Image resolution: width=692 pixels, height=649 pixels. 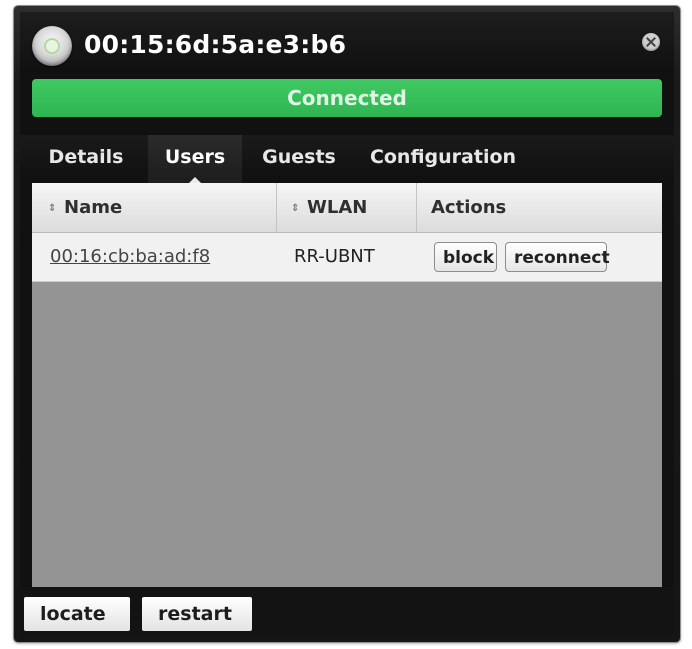 I want to click on name-column-header: ⇕ Name, so click(x=85, y=207).